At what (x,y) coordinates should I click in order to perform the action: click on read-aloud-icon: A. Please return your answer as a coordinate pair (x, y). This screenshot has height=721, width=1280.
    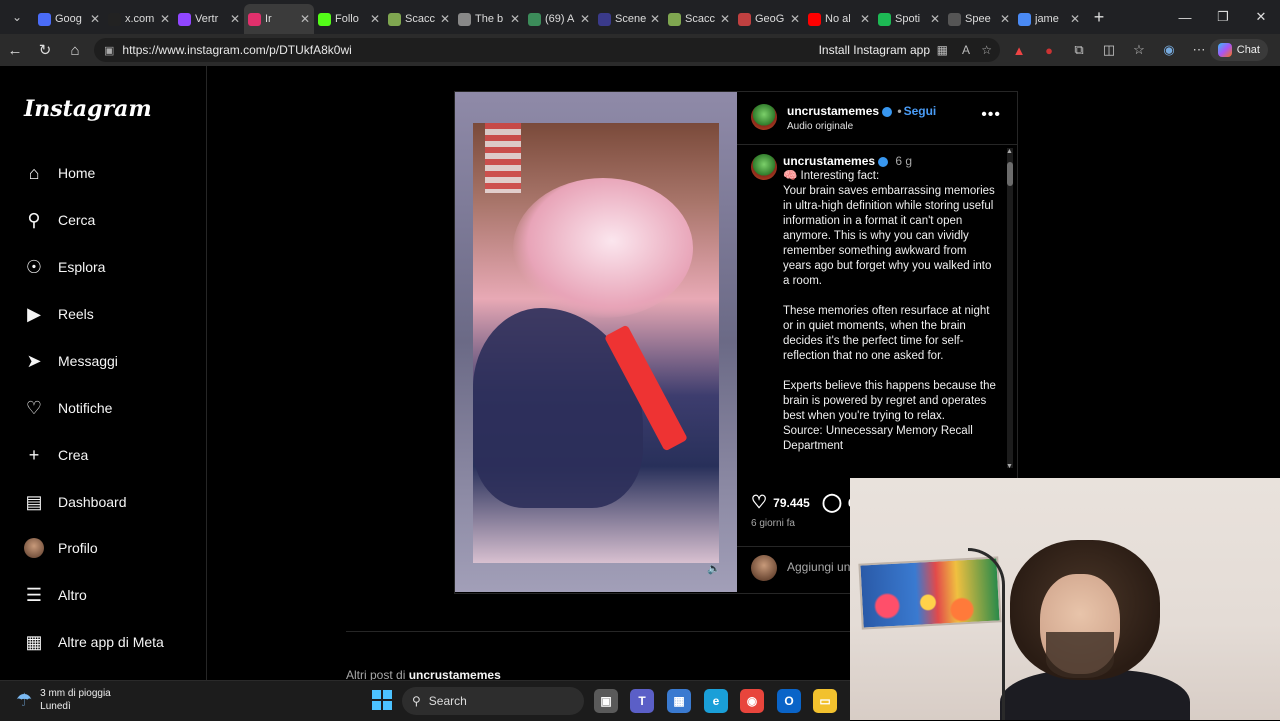
    Looking at the image, I should click on (966, 50).